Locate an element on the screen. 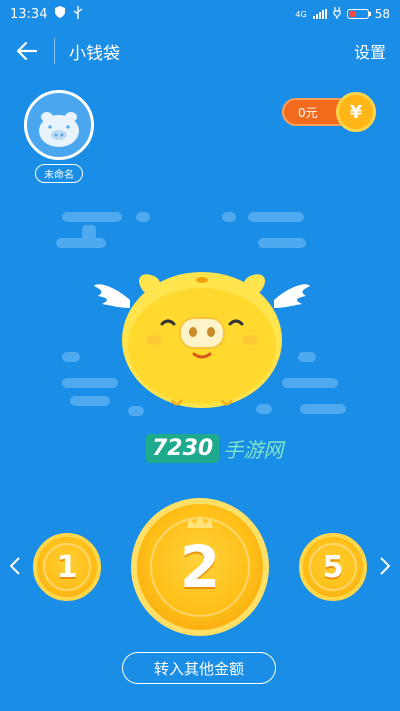 The image size is (400, 711). shield-icon is located at coordinates (60, 14).